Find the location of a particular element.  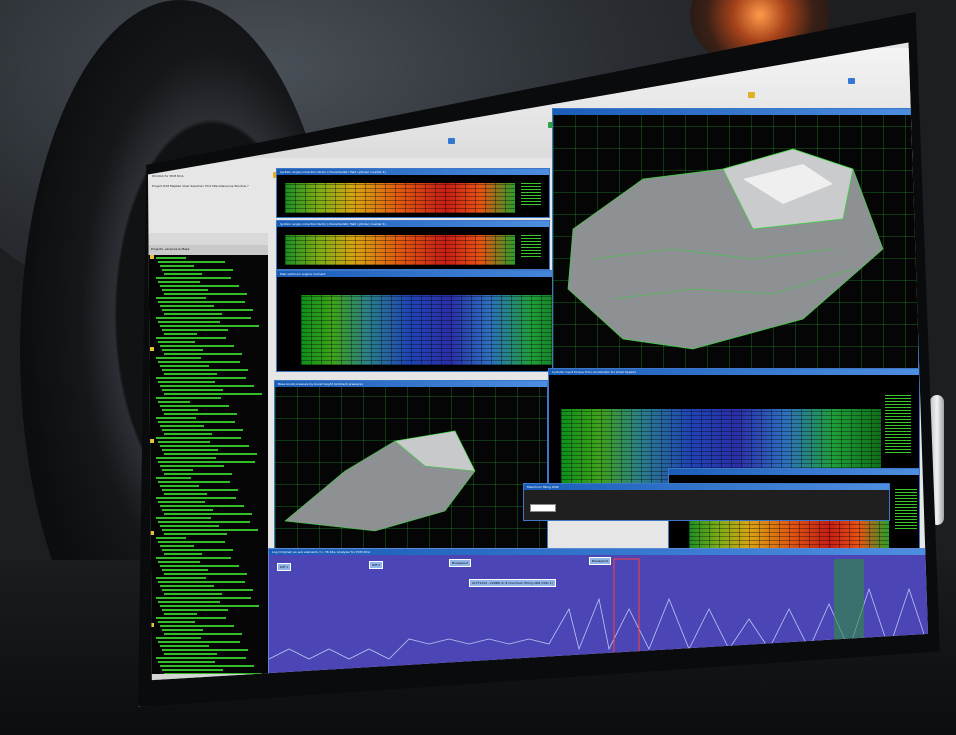

value-field is located at coordinates (543, 508).